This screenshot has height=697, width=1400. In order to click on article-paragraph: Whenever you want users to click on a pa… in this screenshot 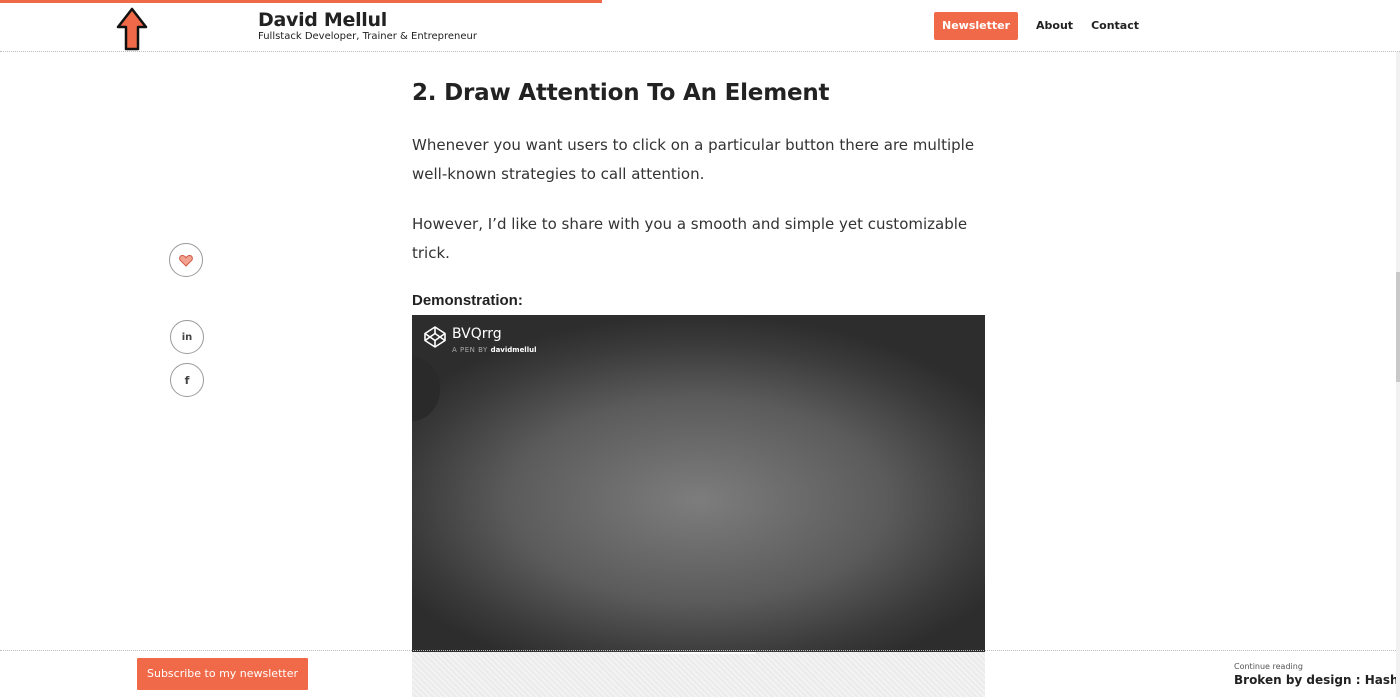, I will do `click(693, 159)`.